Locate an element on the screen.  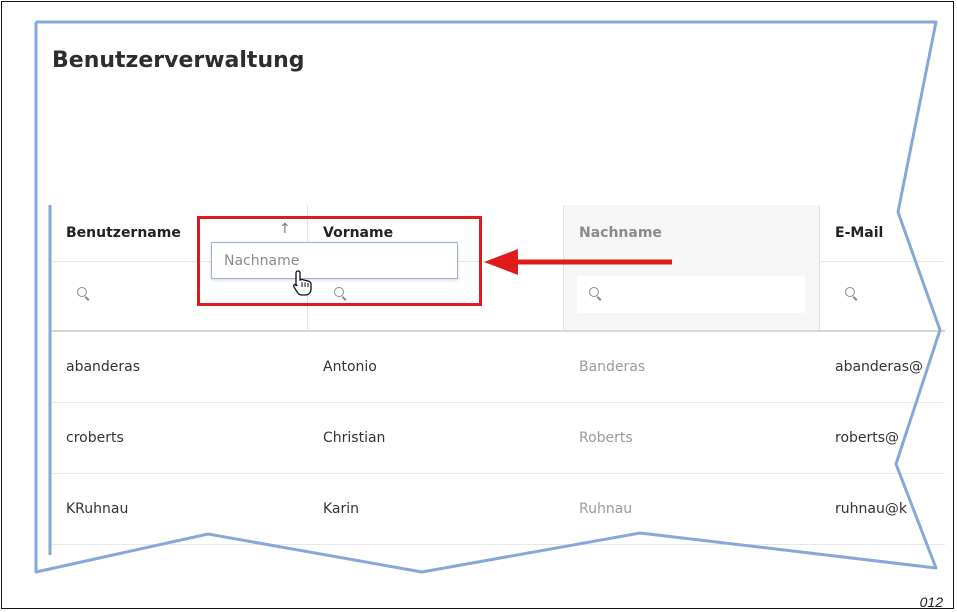
callout-arrow-icon is located at coordinates (578, 262).